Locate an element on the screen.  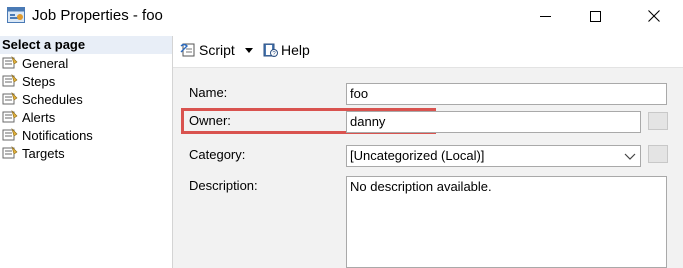
category-browse-button is located at coordinates (658, 154).